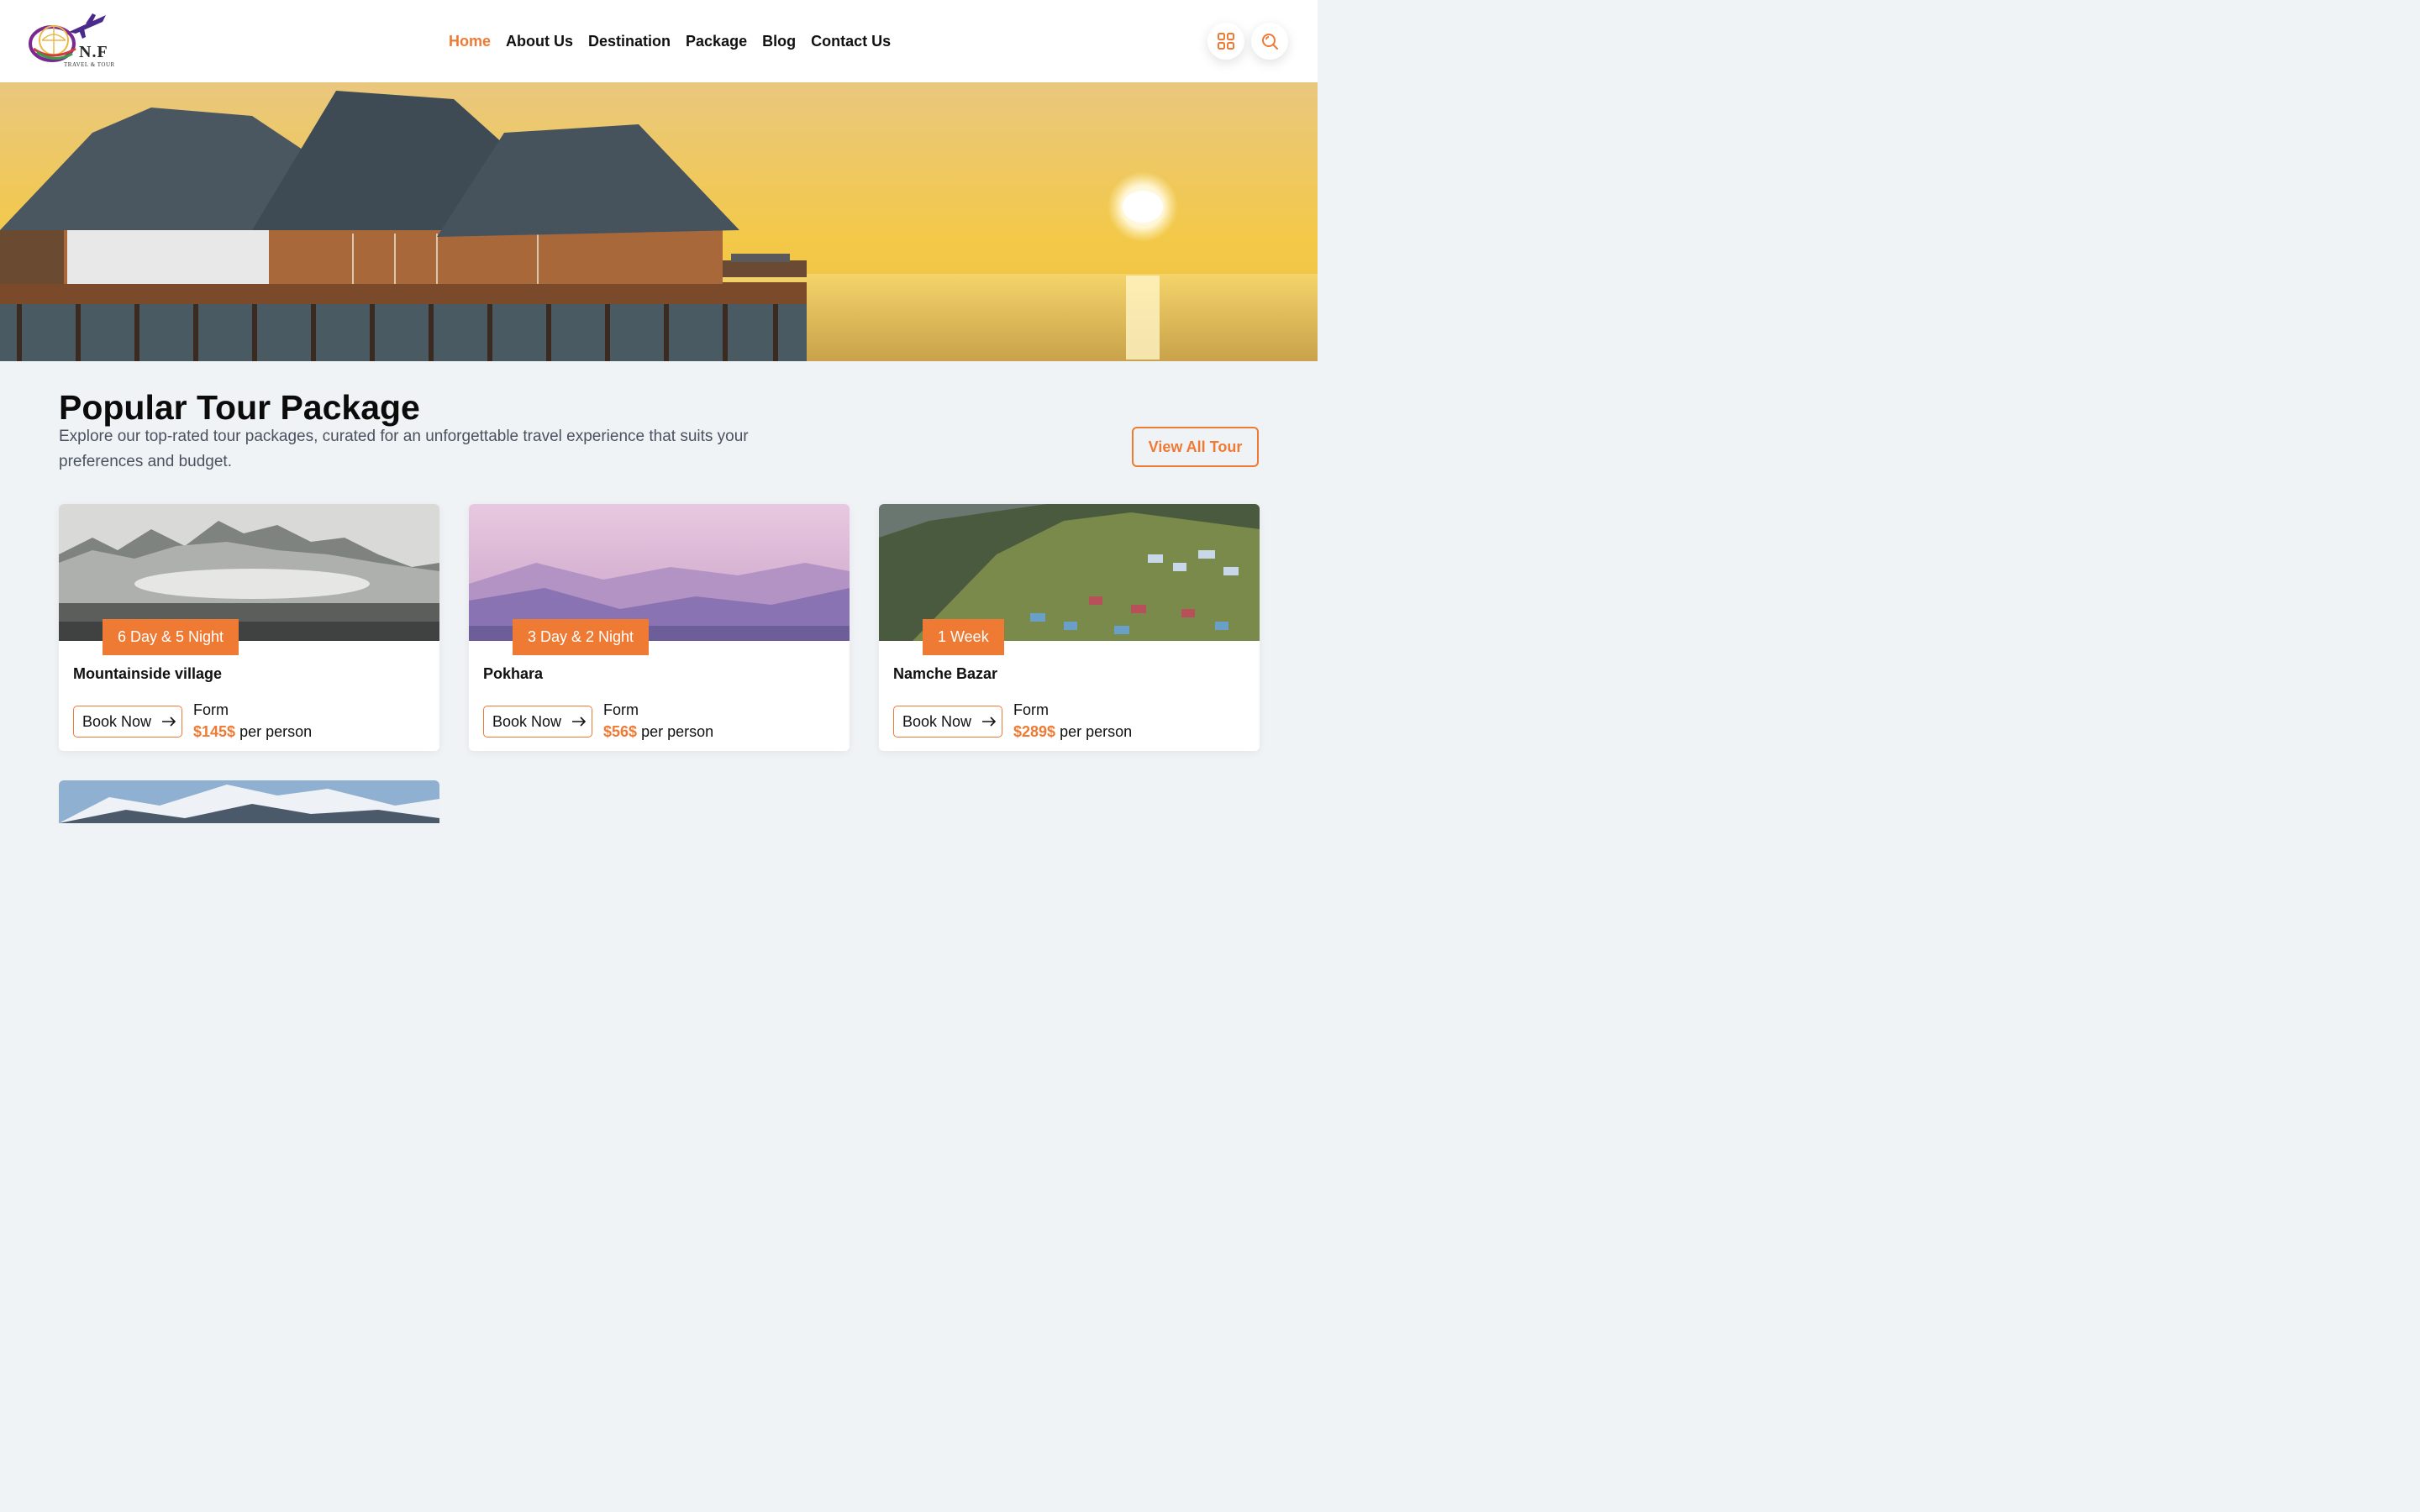  I want to click on search-icon, so click(1270, 42).